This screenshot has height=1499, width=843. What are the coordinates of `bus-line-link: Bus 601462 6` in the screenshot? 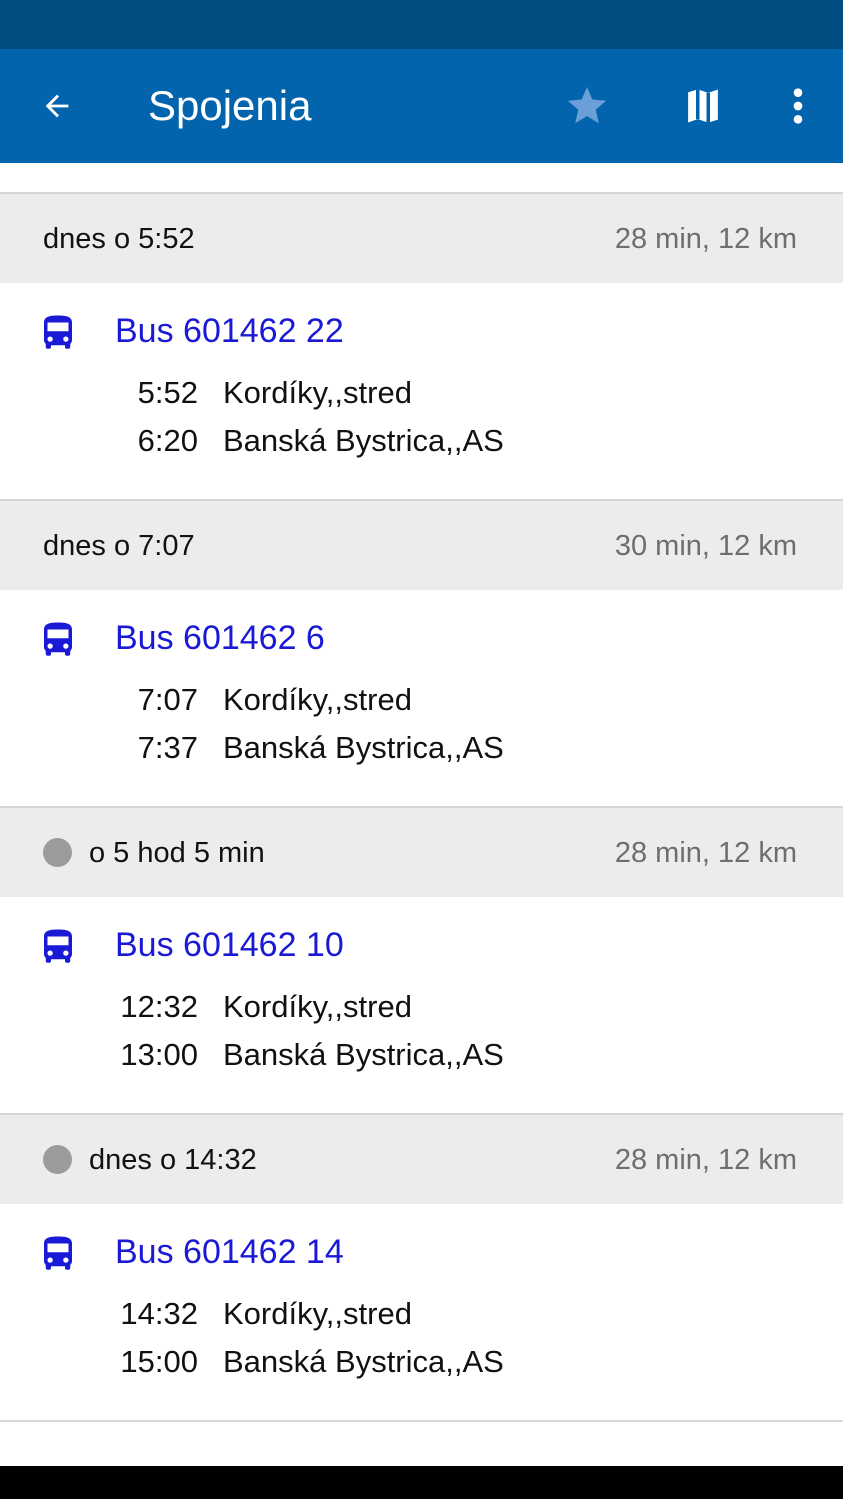 It's located at (220, 638).